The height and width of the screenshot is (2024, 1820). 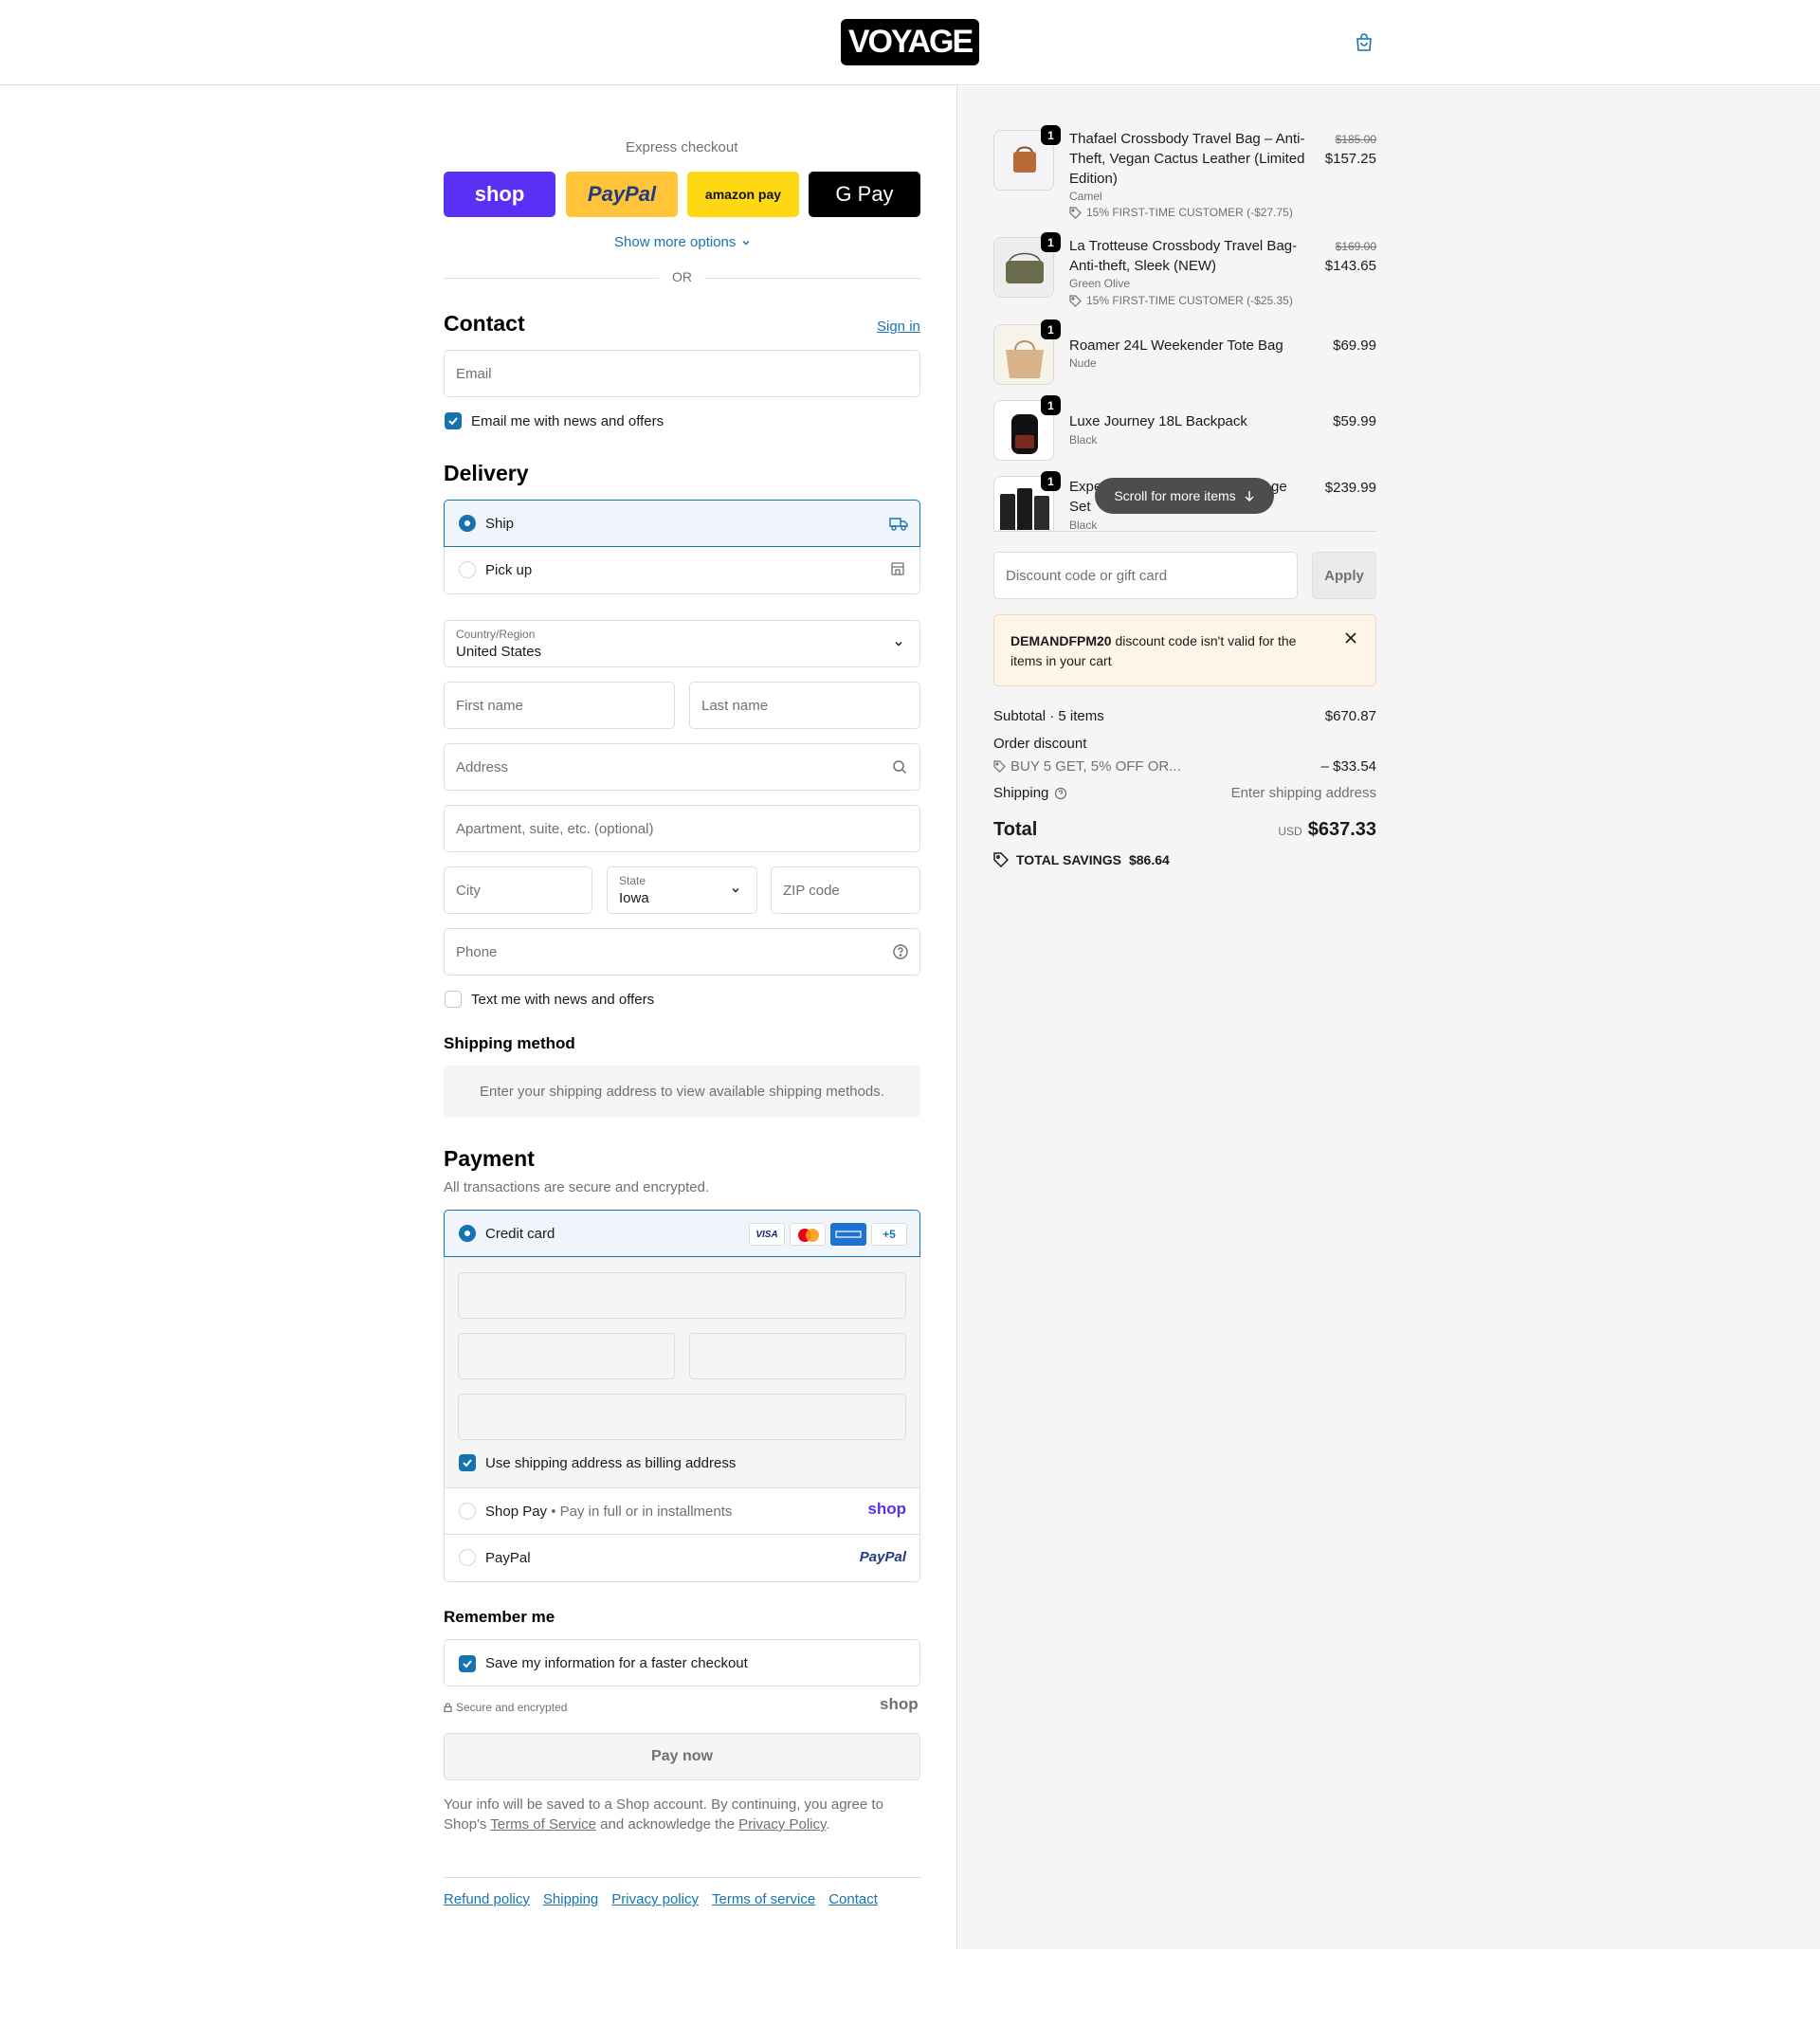 What do you see at coordinates (845, 890) in the screenshot?
I see `zip-field: ZIP code` at bounding box center [845, 890].